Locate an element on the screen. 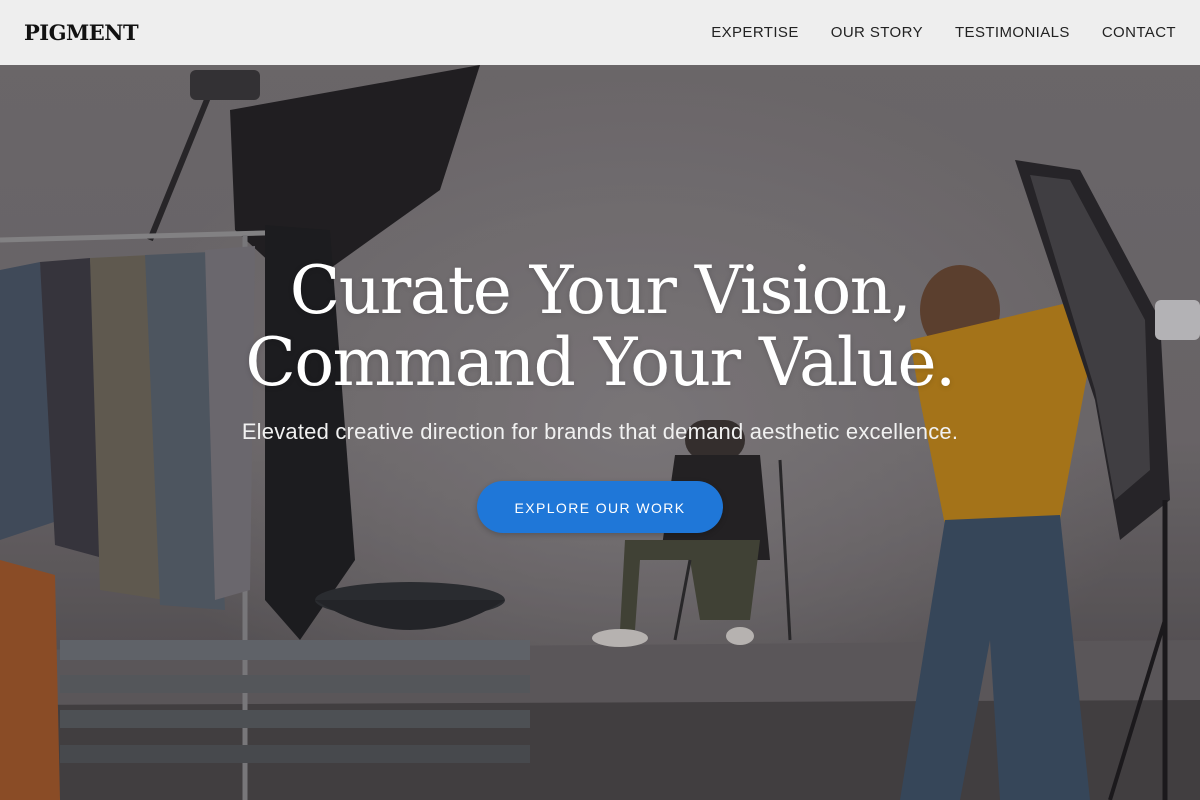 The height and width of the screenshot is (800, 1200). hero-headline-line-2: Command Your Value. is located at coordinates (600, 362).